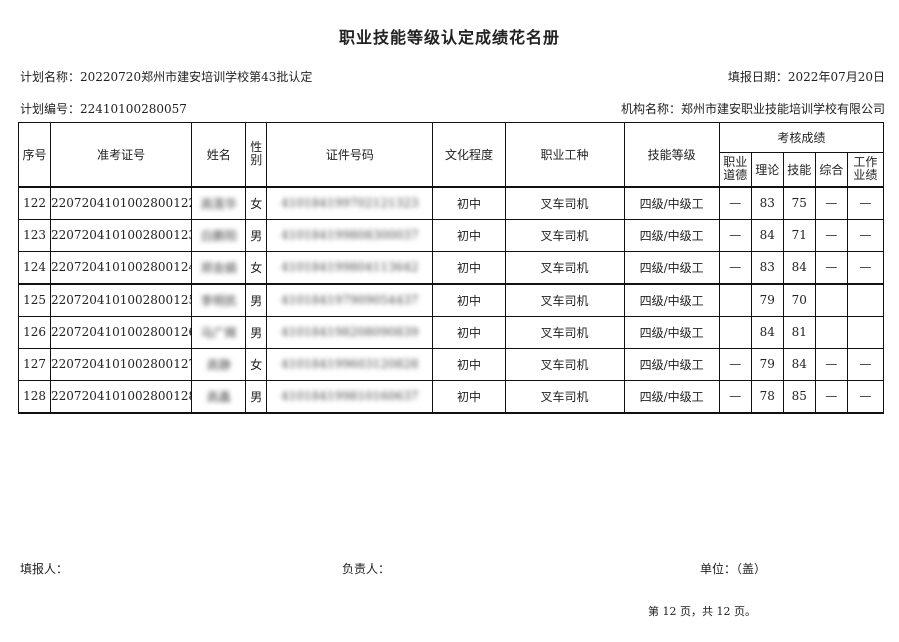 This screenshot has width=899, height=642. I want to click on cell-name-text: 高鑫, so click(218, 396).